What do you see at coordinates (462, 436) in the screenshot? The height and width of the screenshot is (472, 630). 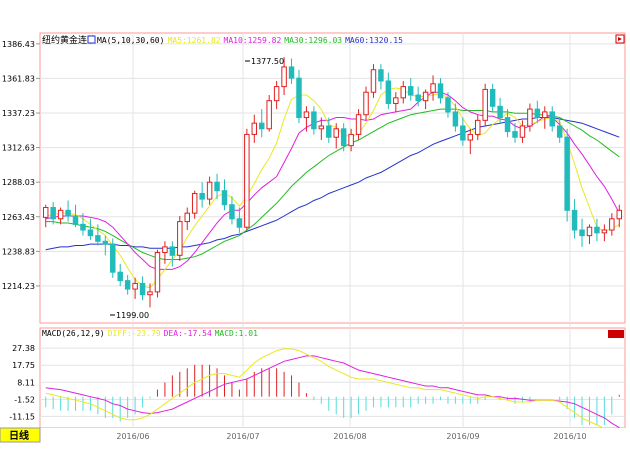 I see `month-label: 2016/09` at bounding box center [462, 436].